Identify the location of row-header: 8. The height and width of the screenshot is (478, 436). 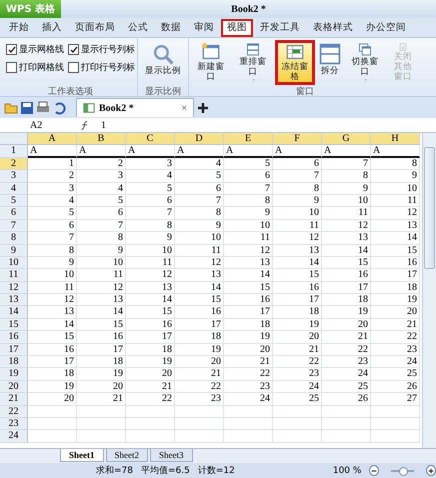
(14, 238).